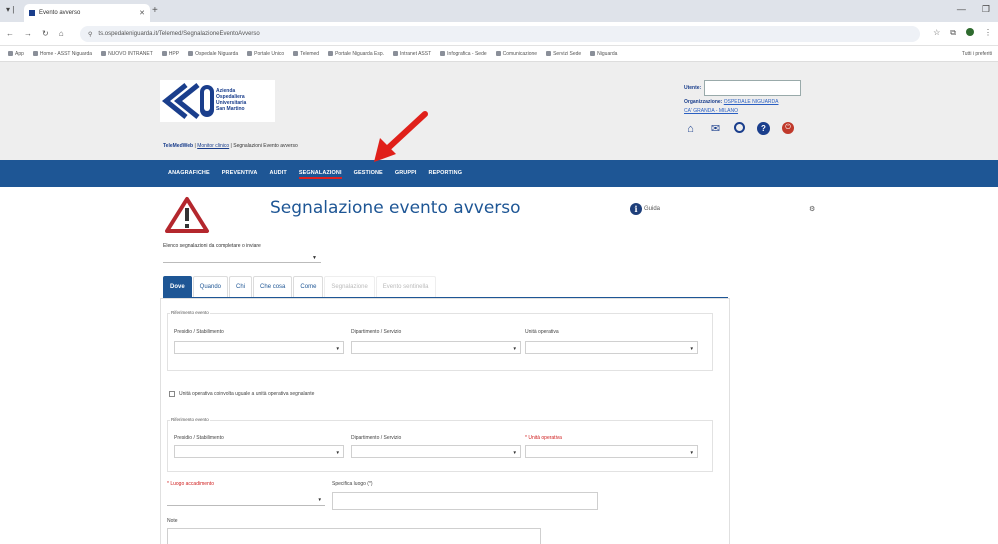 This screenshot has height=544, width=998. Describe the element at coordinates (636, 209) in the screenshot. I see `info-icon: i` at that location.